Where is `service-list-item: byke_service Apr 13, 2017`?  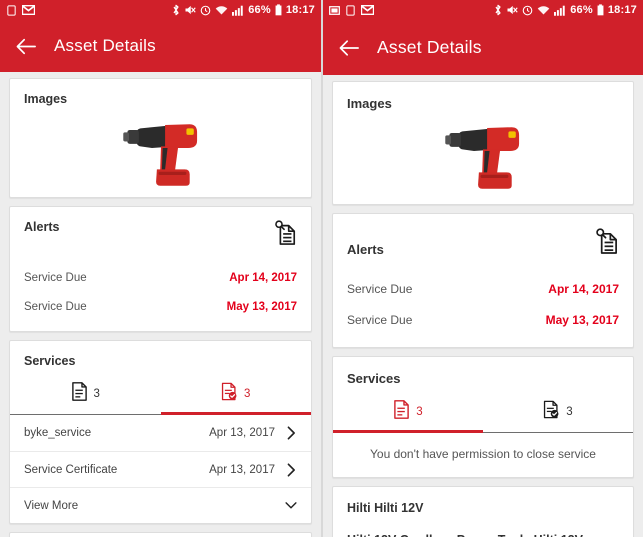
service-list-item: byke_service Apr 13, 2017 is located at coordinates (160, 433).